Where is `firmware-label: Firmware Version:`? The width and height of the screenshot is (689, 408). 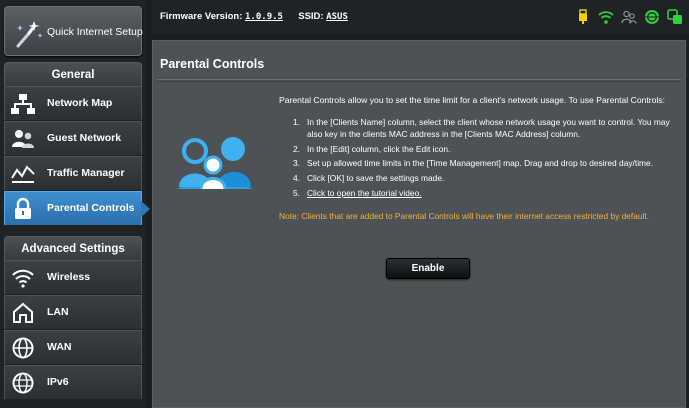 firmware-label: Firmware Version: is located at coordinates (201, 16).